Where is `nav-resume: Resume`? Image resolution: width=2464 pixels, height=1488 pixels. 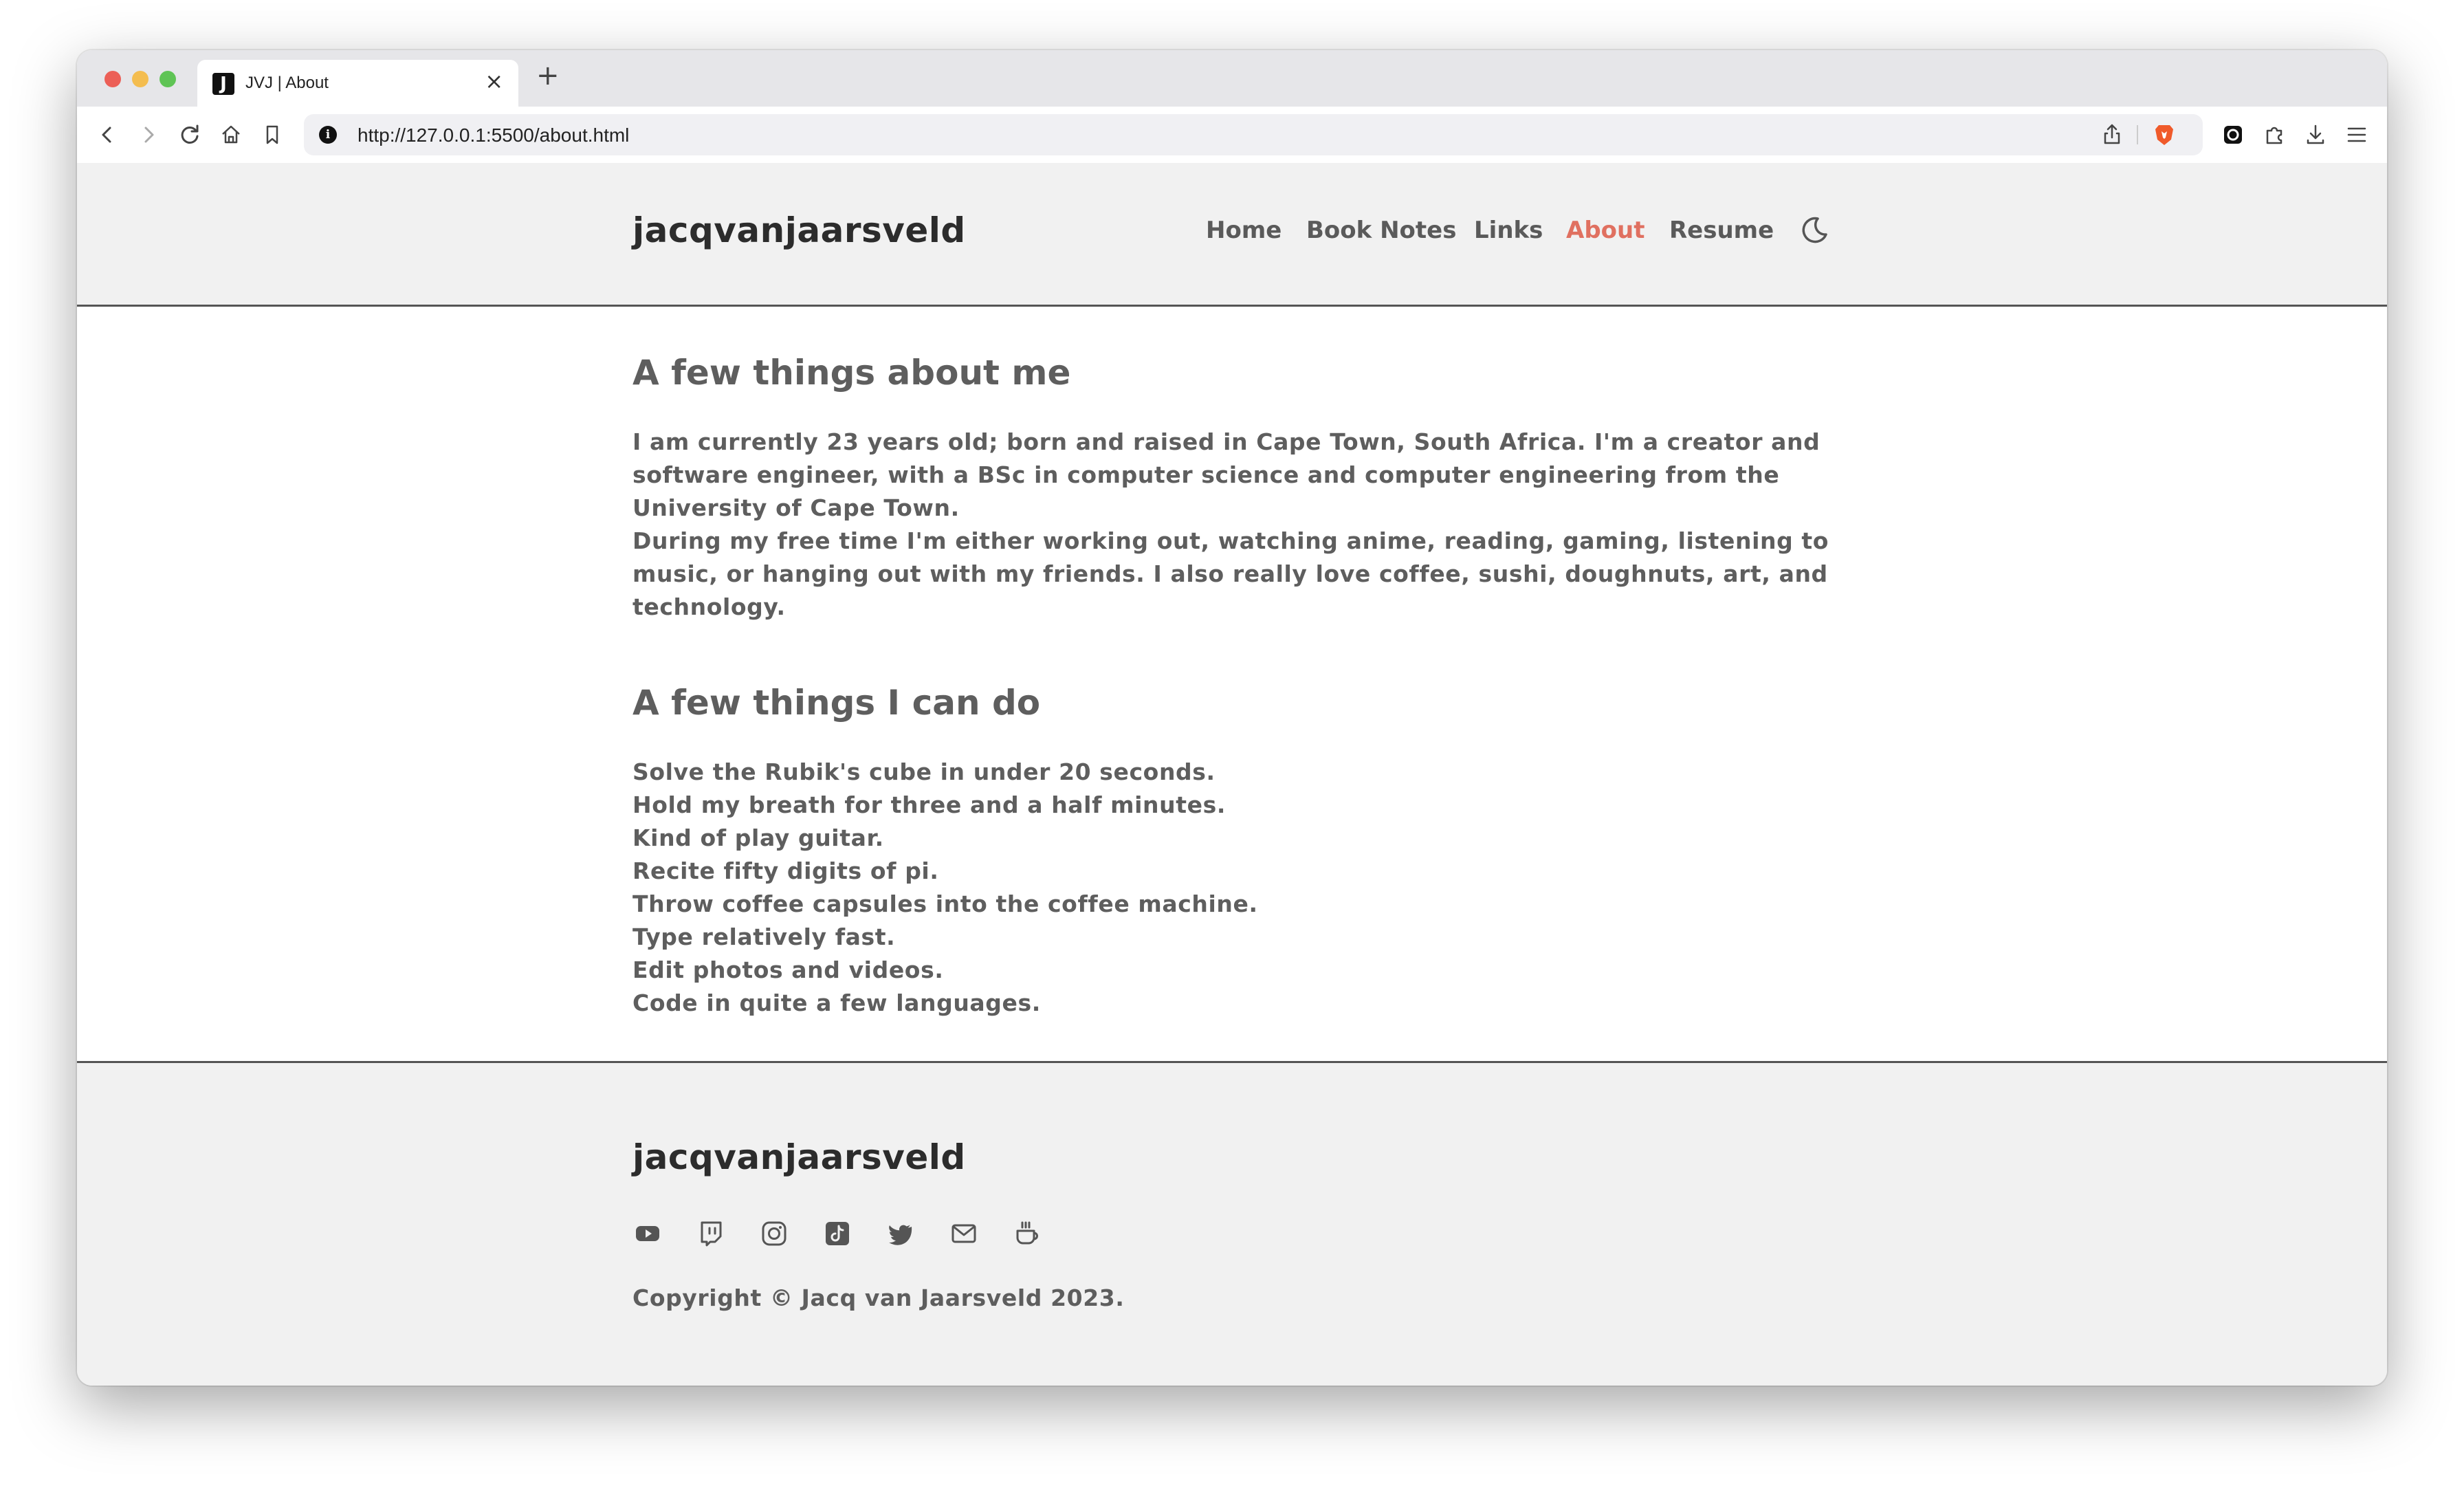 nav-resume: Resume is located at coordinates (1721, 231).